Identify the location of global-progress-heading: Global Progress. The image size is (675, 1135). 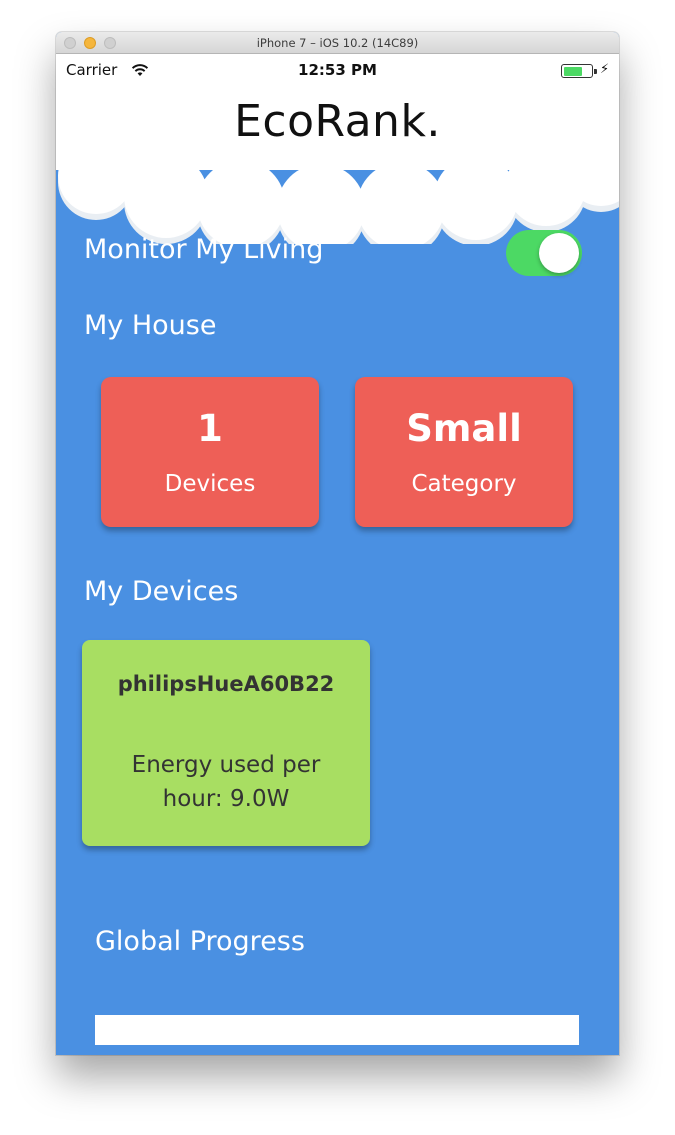
(200, 941).